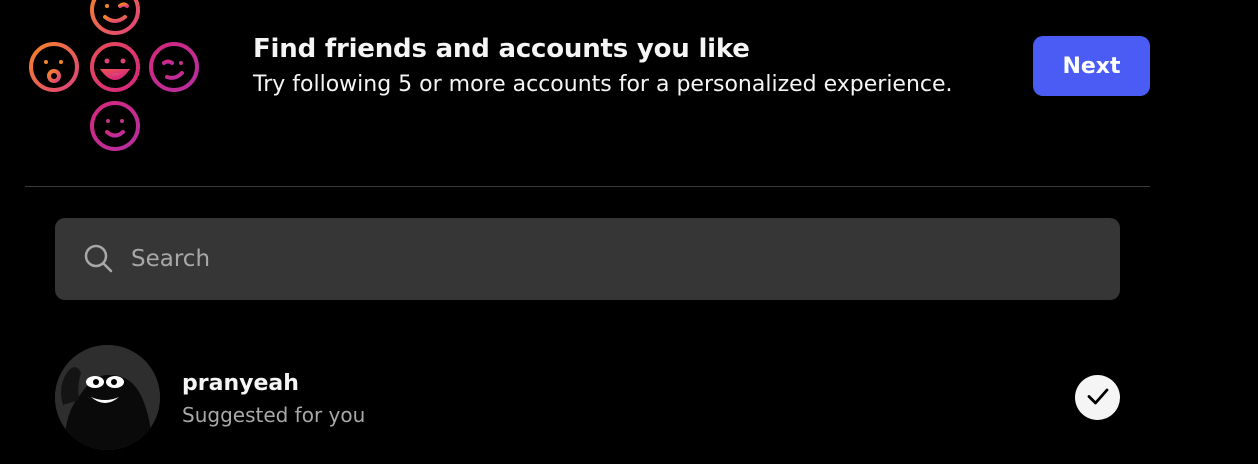 The width and height of the screenshot is (1258, 464). I want to click on next-button: Next, so click(1091, 66).